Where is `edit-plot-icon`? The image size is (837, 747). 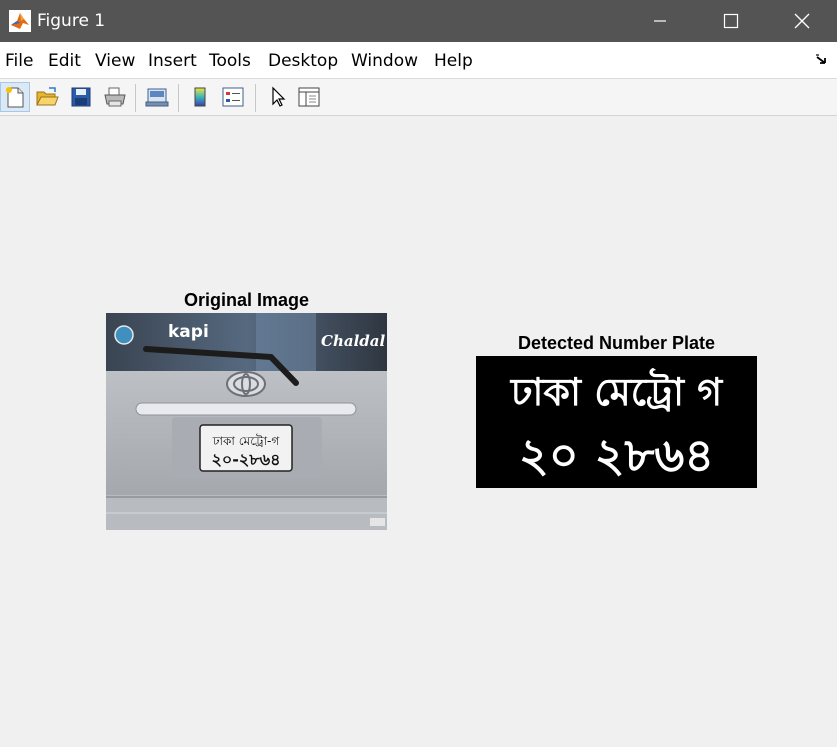 edit-plot-icon is located at coordinates (279, 96).